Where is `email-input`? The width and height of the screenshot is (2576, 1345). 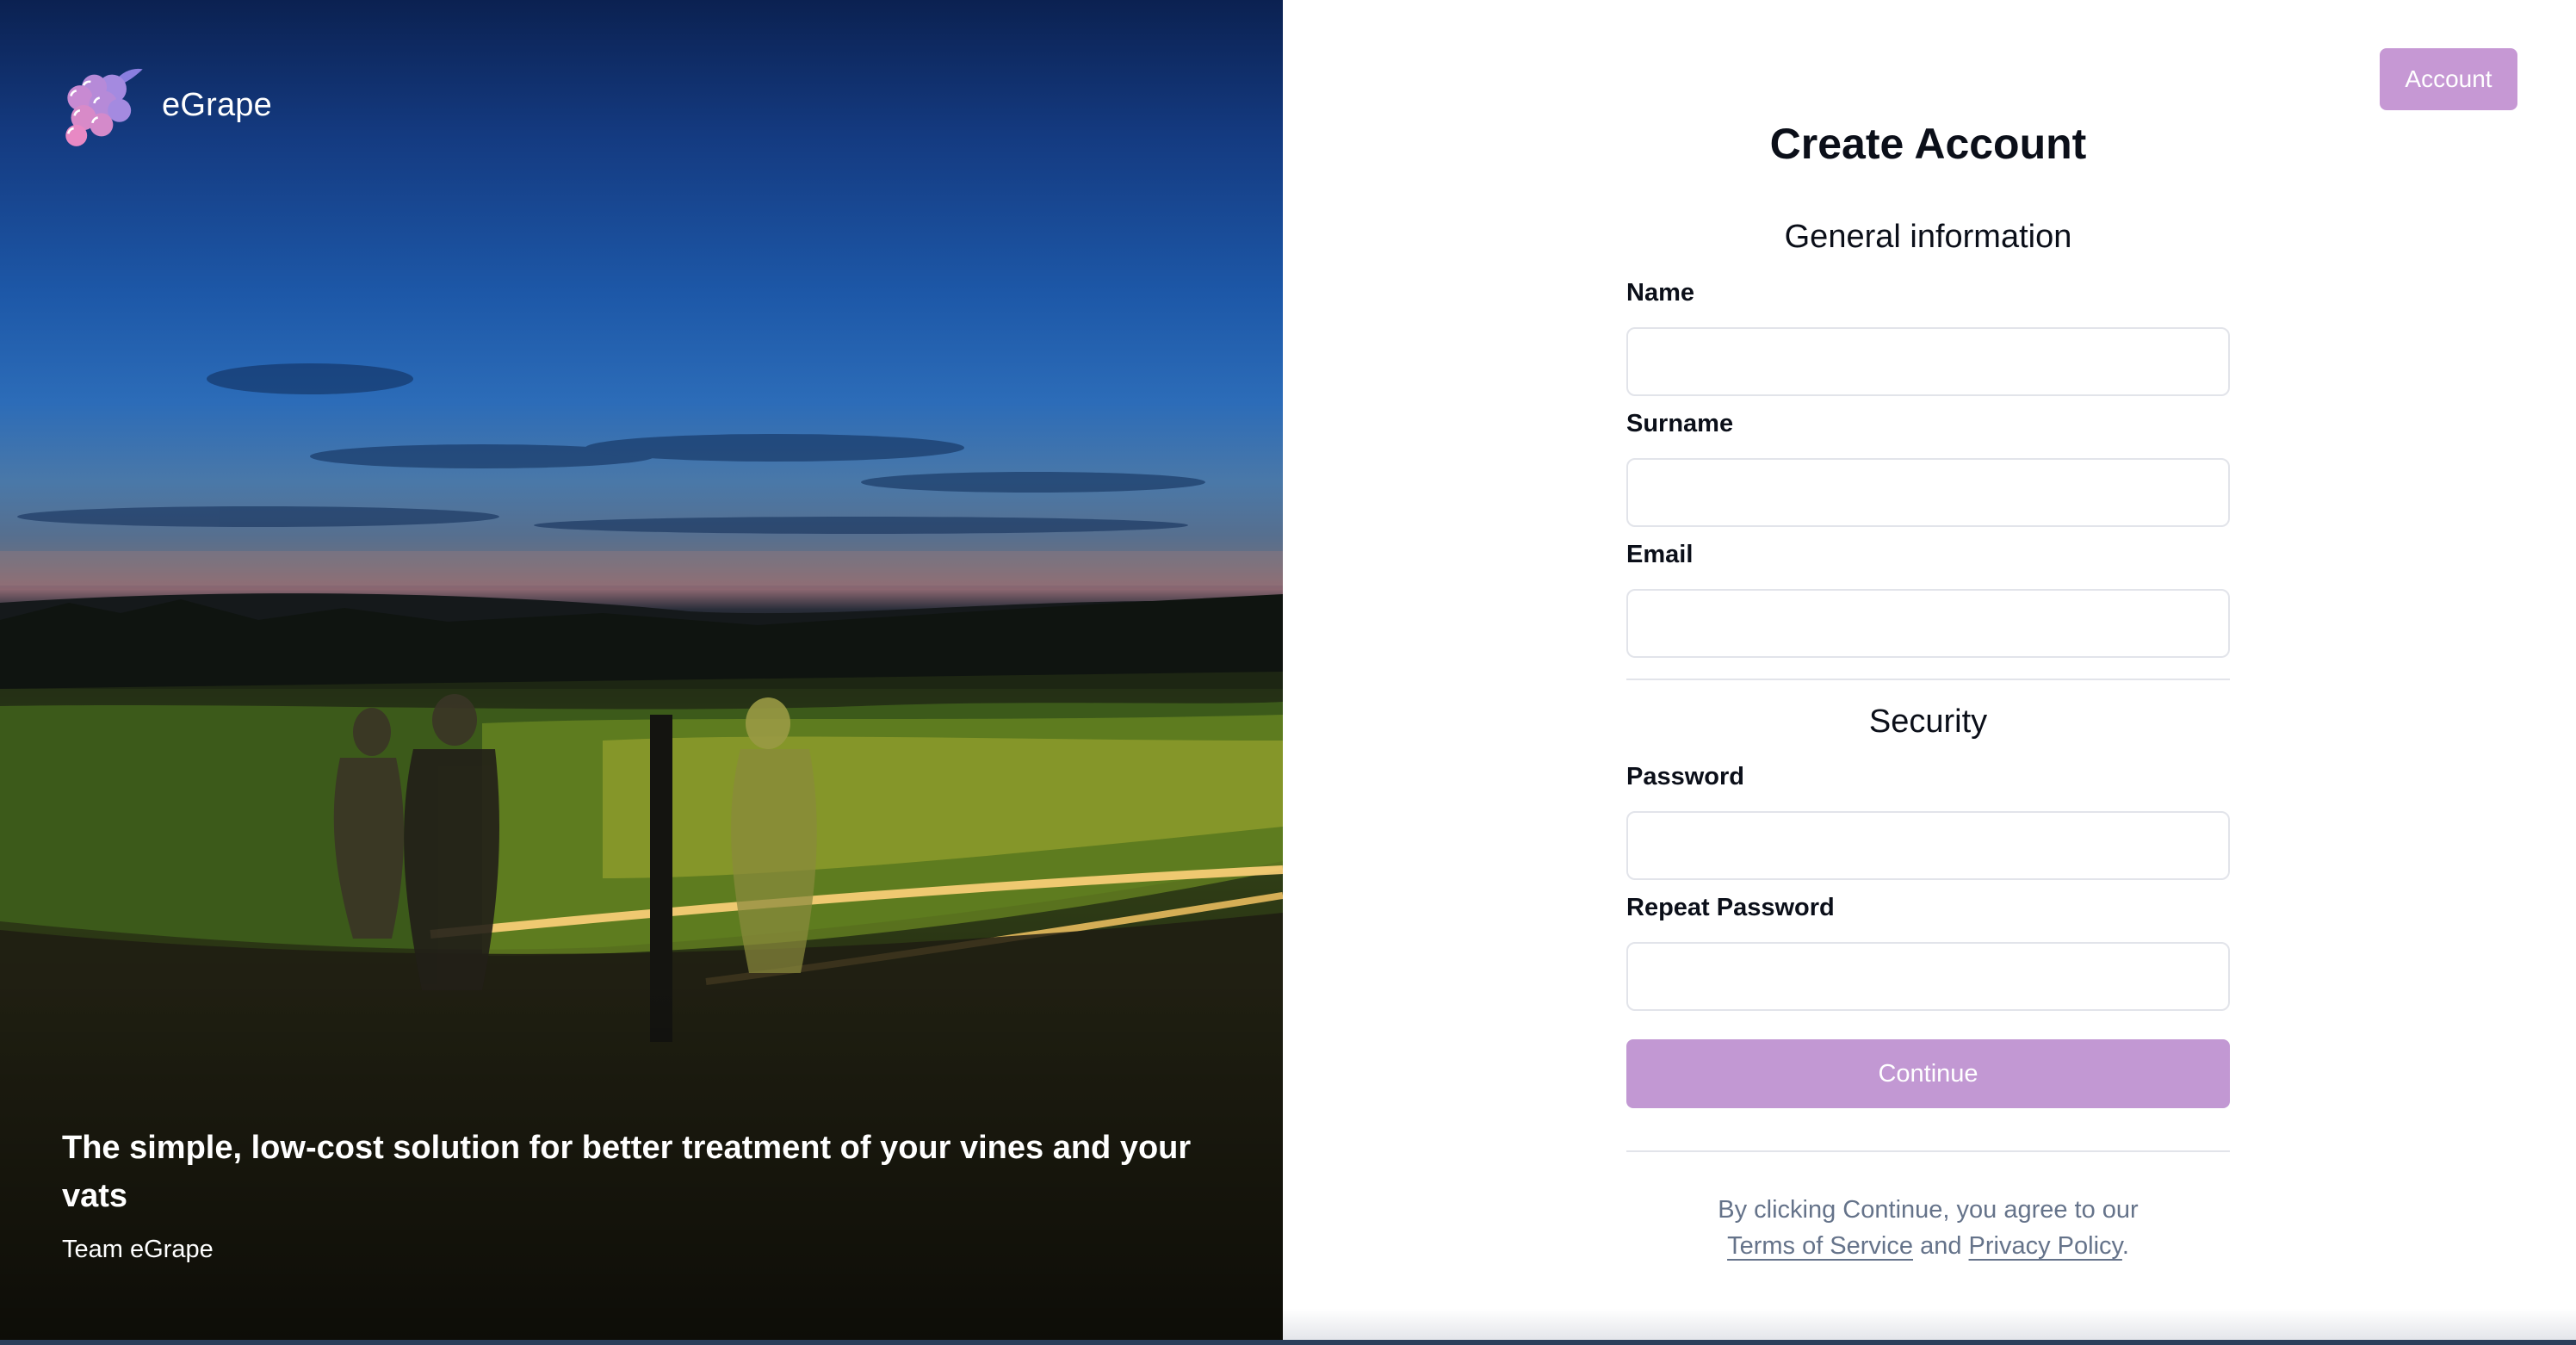 email-input is located at coordinates (1928, 623).